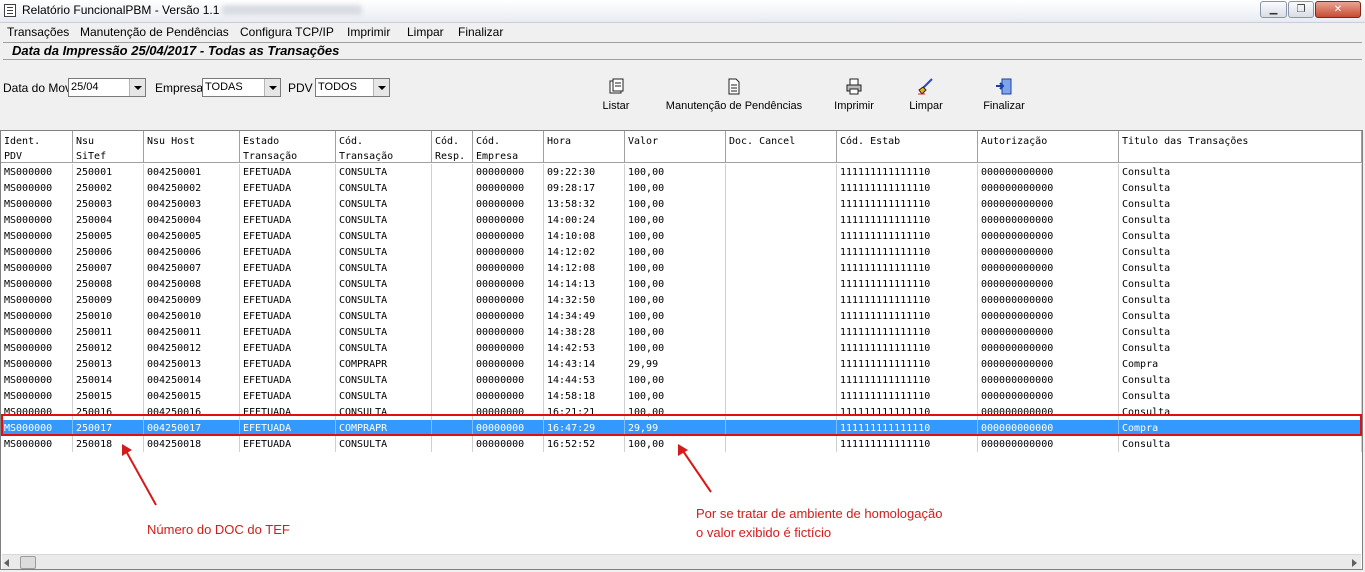  What do you see at coordinates (139, 475) in the screenshot?
I see `arrow-doc-tef` at bounding box center [139, 475].